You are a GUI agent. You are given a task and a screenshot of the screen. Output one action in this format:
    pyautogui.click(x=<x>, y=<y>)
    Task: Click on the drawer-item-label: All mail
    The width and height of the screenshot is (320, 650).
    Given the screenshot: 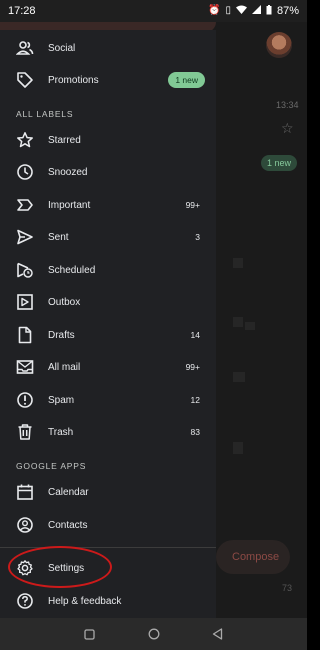 What is the action you would take?
    pyautogui.click(x=64, y=367)
    